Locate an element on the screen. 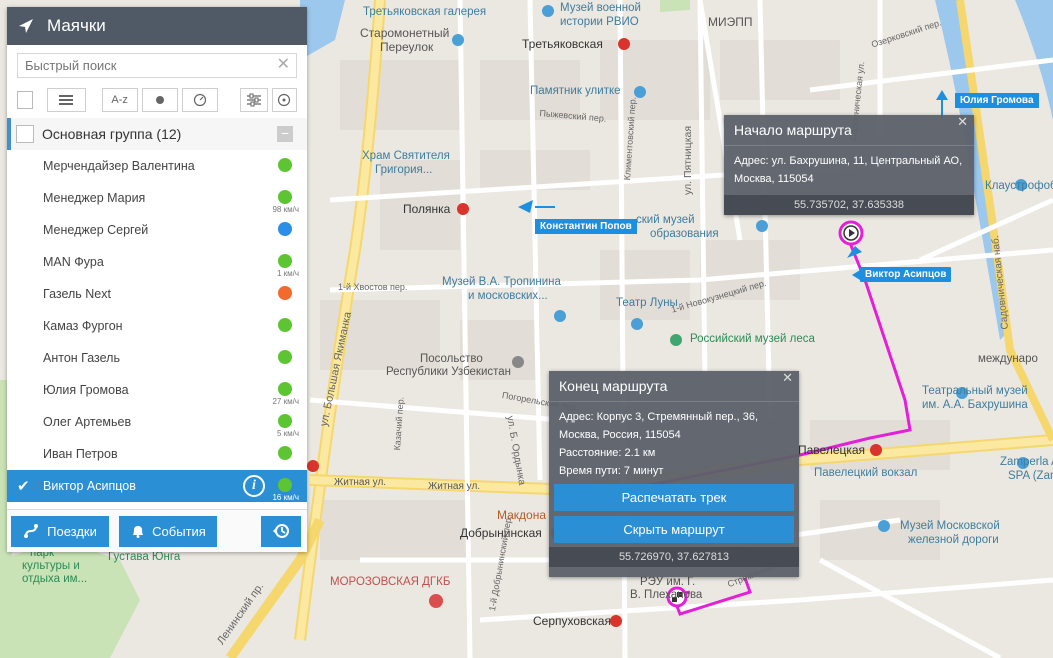  locate-button is located at coordinates (284, 100).